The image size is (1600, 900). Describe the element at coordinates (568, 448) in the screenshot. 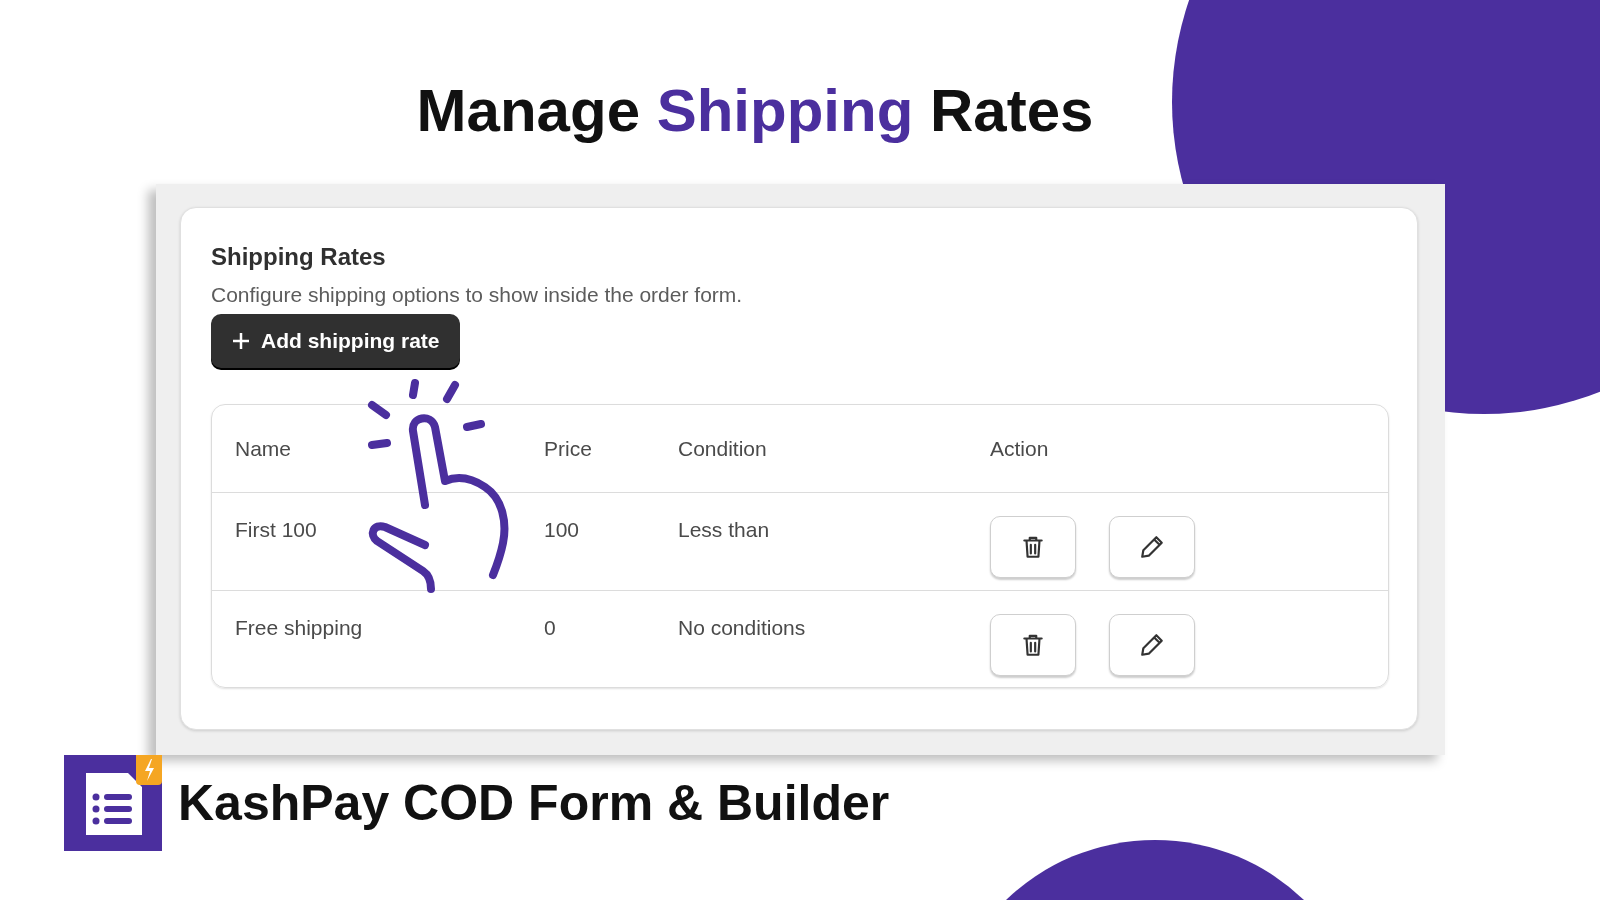

I see `column-header: Price` at that location.